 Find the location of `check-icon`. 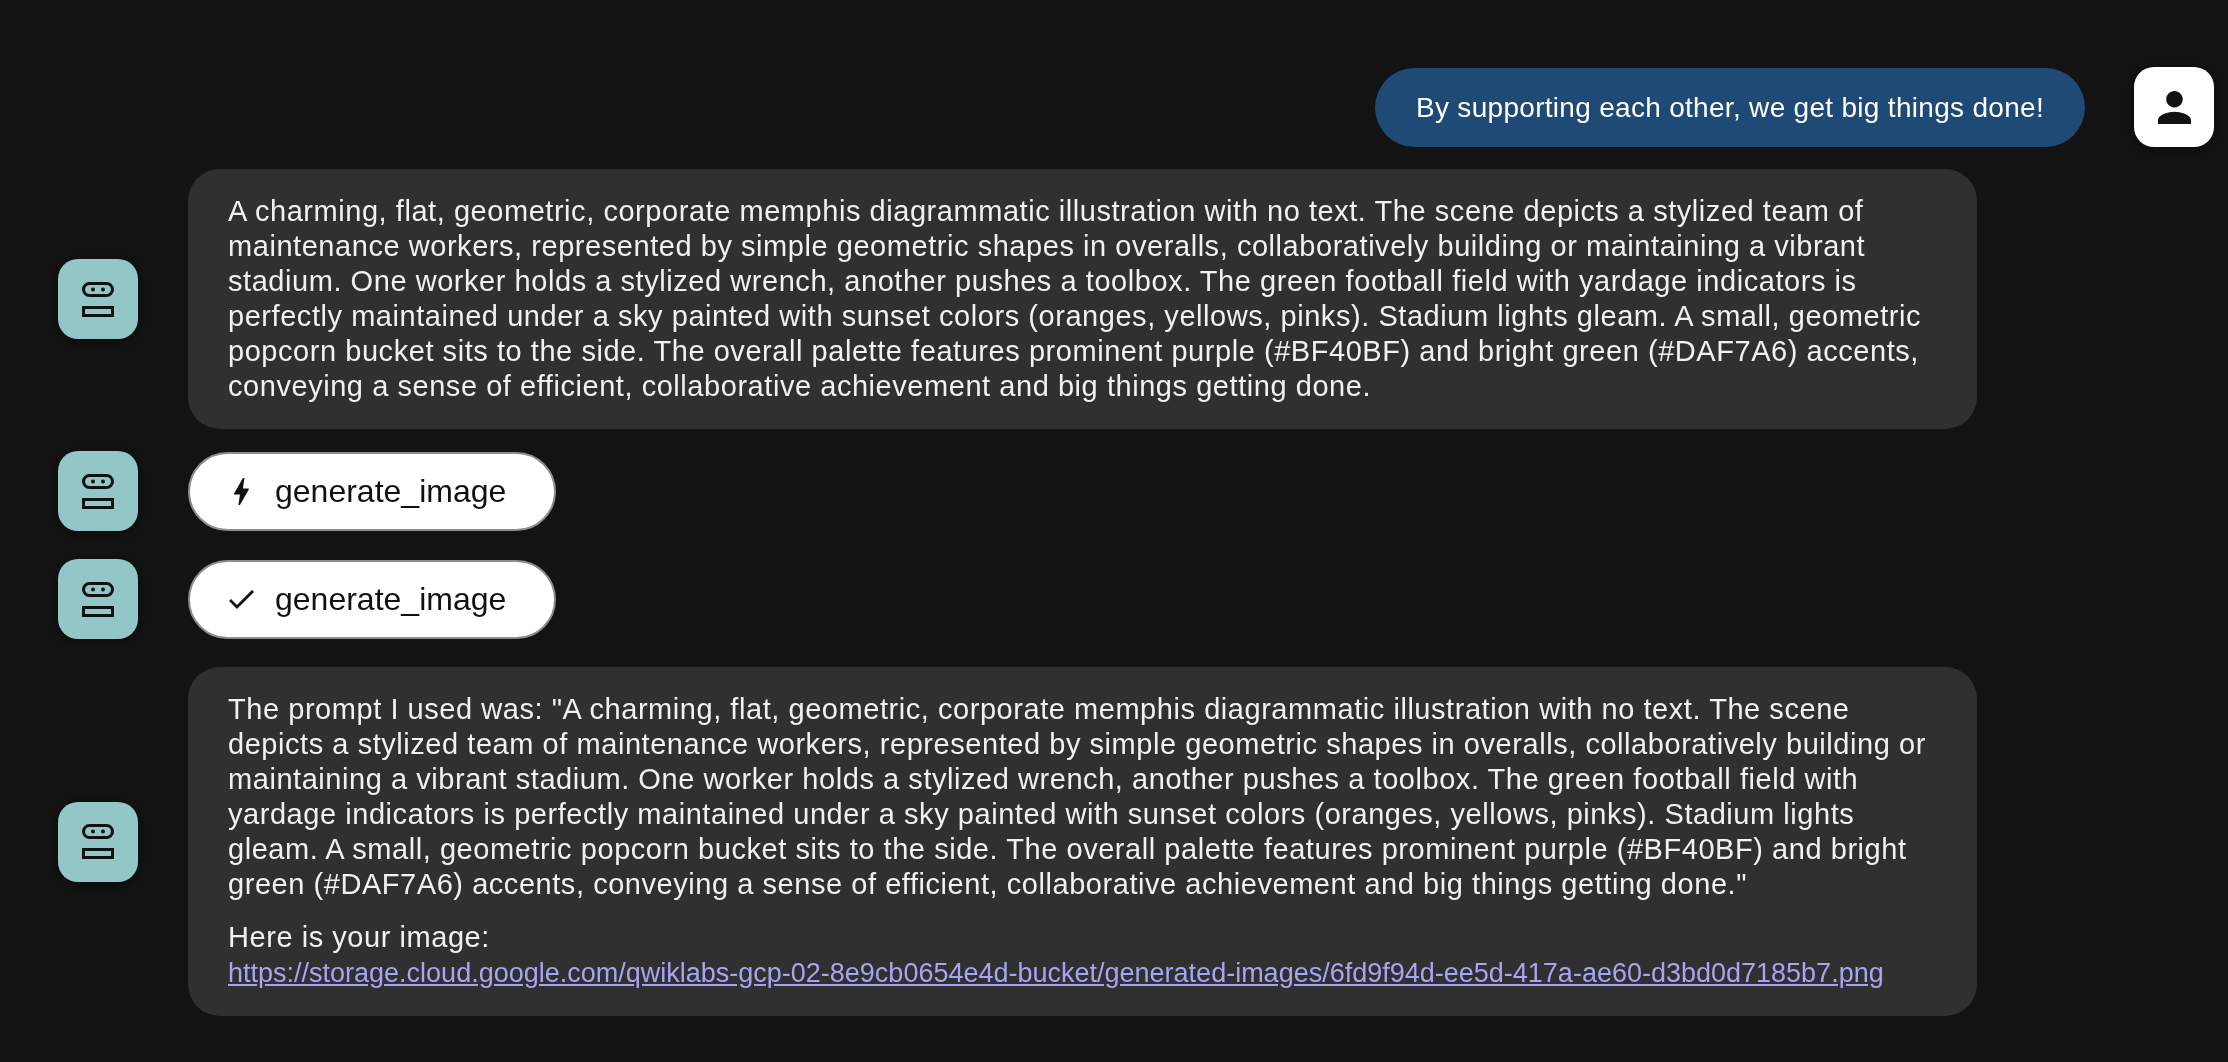

check-icon is located at coordinates (241, 599).